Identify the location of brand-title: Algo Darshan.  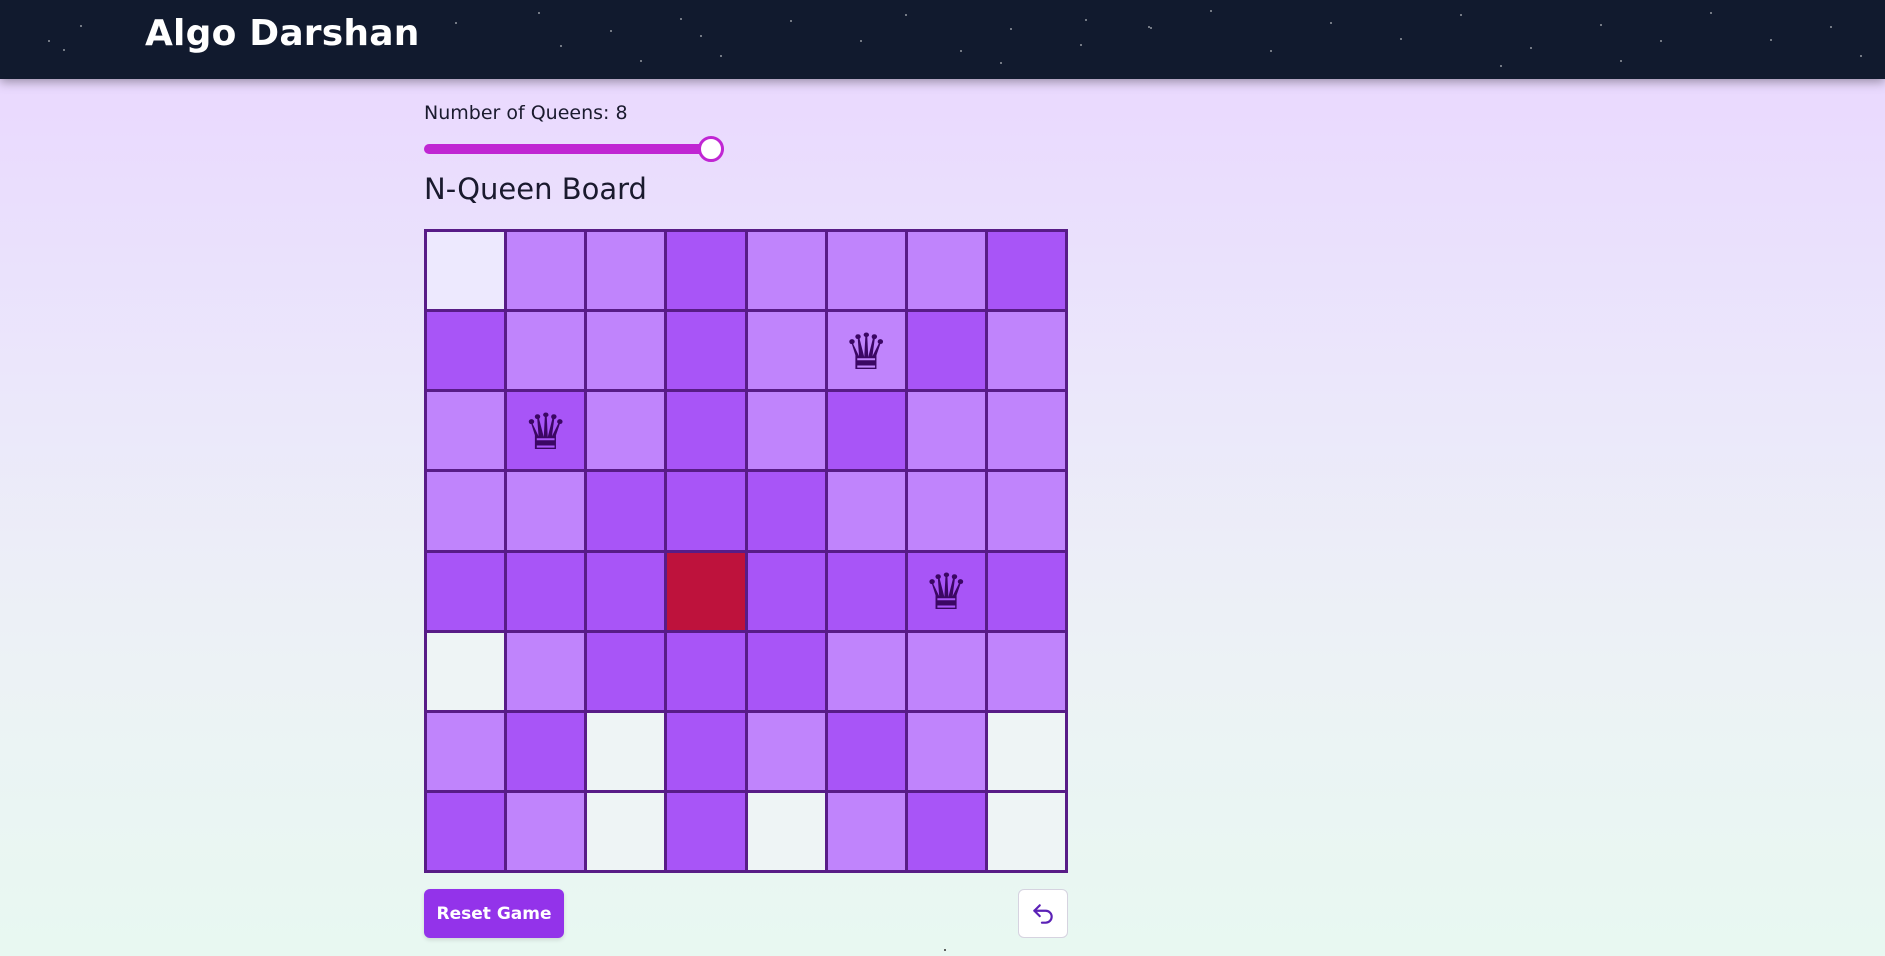
(282, 33).